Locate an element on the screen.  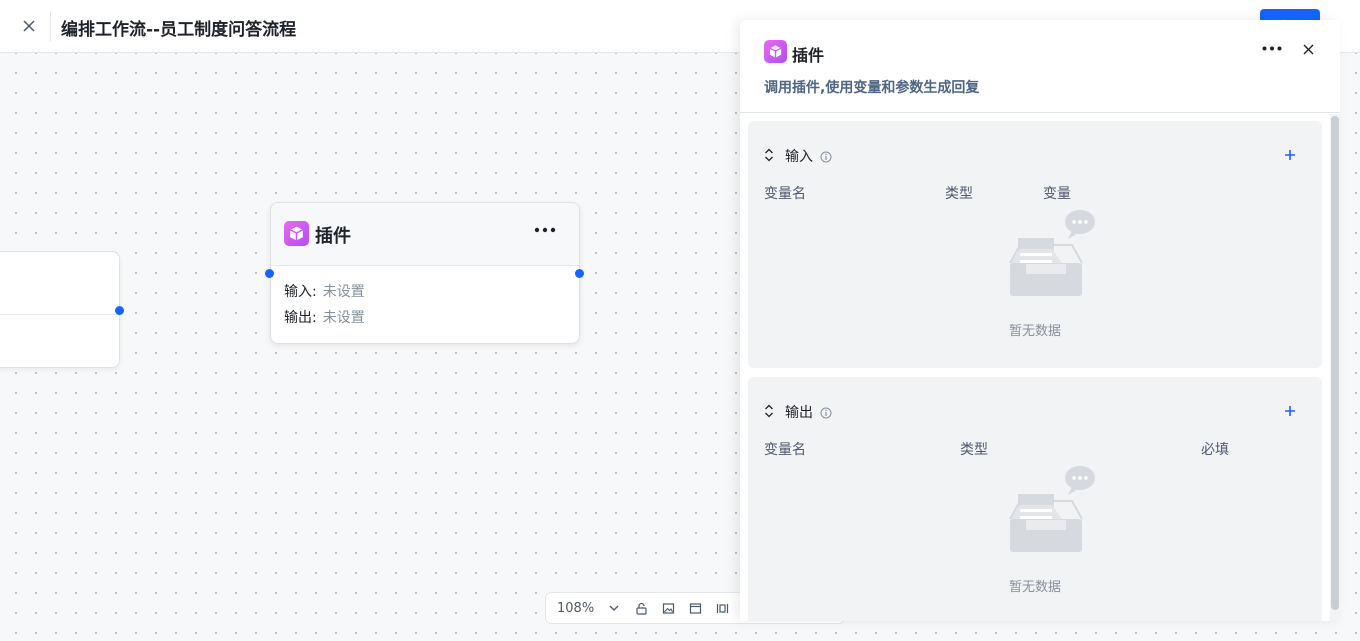
column-header-variable: 变量 is located at coordinates (1057, 194).